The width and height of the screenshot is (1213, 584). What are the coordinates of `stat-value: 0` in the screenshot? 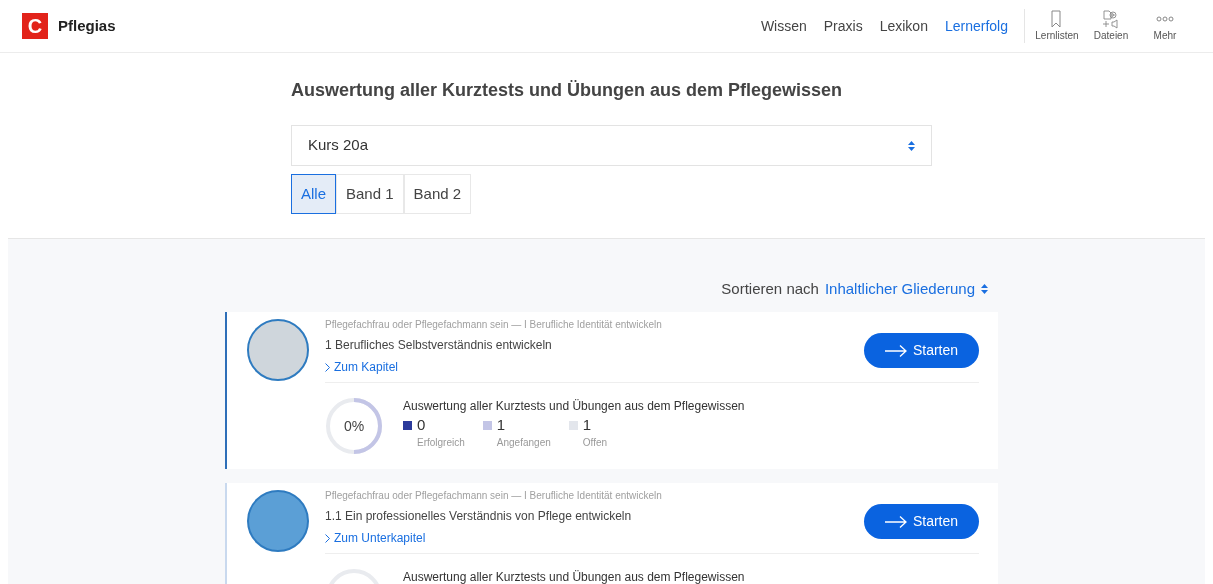 It's located at (421, 425).